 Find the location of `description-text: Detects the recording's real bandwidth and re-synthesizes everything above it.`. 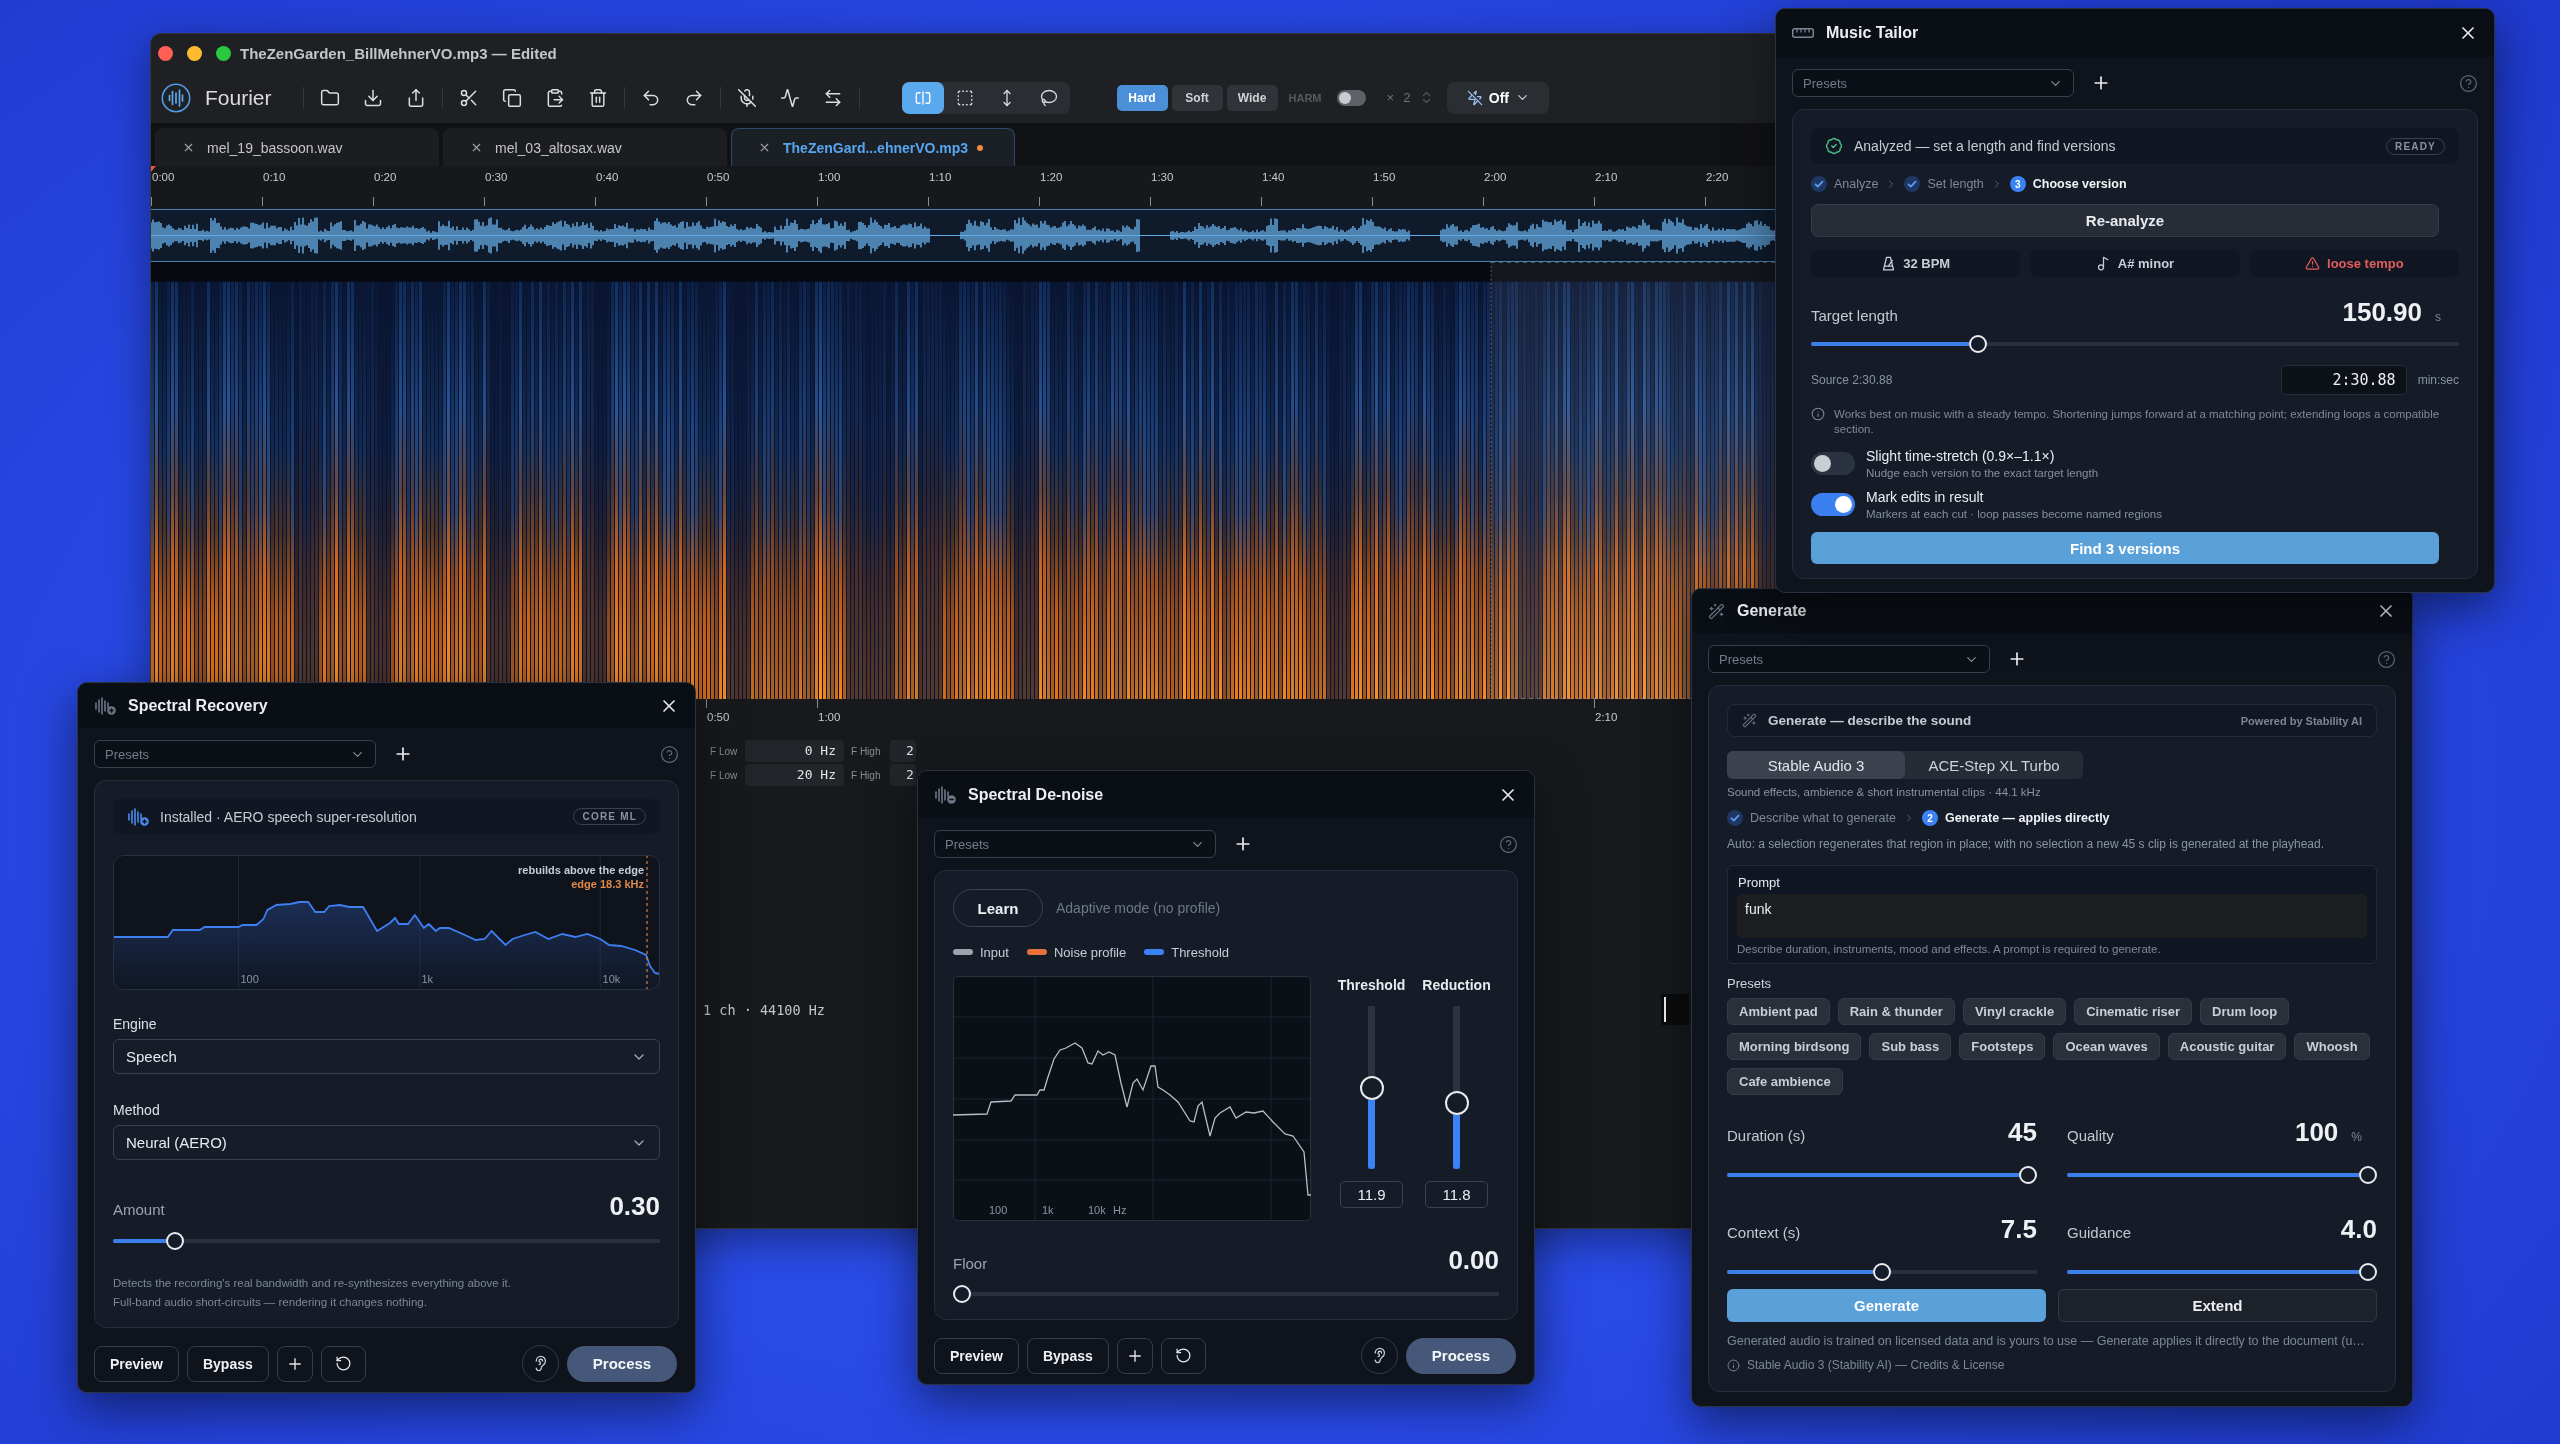

description-text: Detects the recording's real bandwidth and re-synthesizes everything above it. is located at coordinates (312, 1283).